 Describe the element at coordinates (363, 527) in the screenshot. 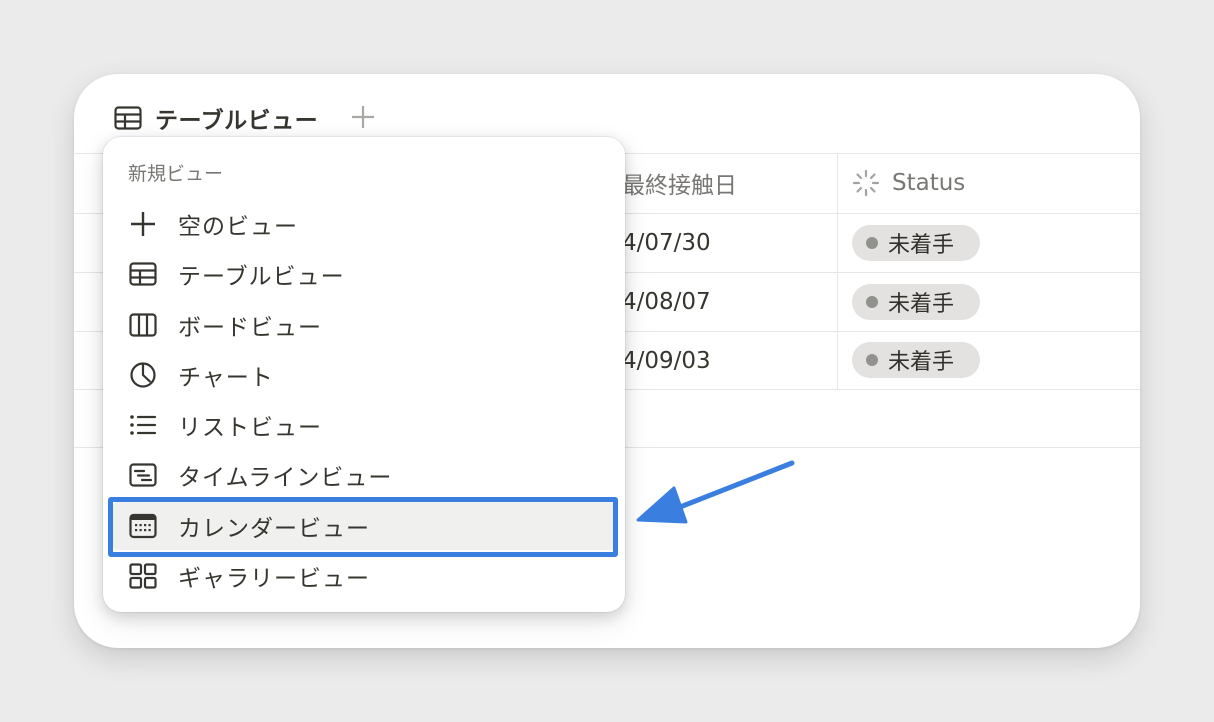

I see `annotation-highlight-box` at that location.